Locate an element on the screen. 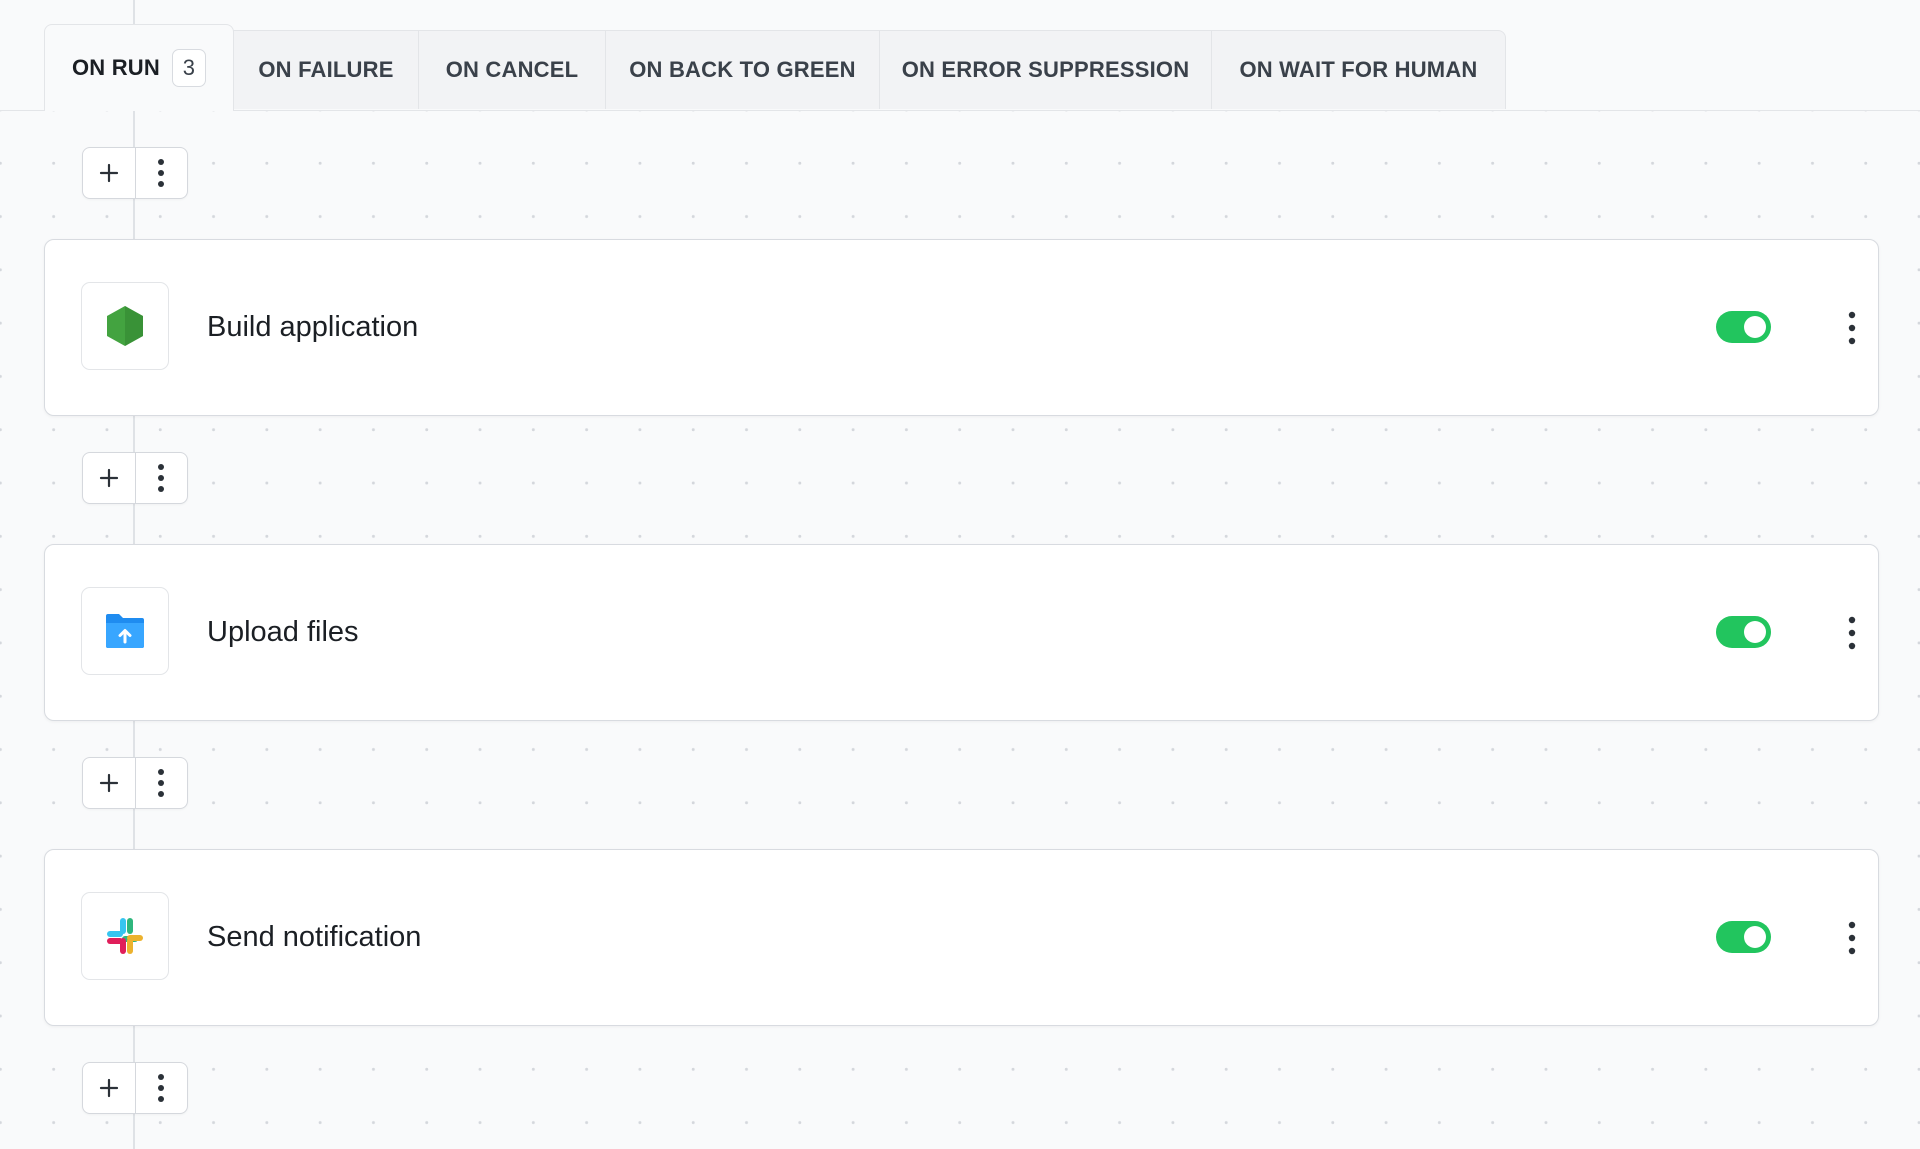 Image resolution: width=1920 pixels, height=1149 pixels. tab-count-badge: 3 is located at coordinates (188, 68).